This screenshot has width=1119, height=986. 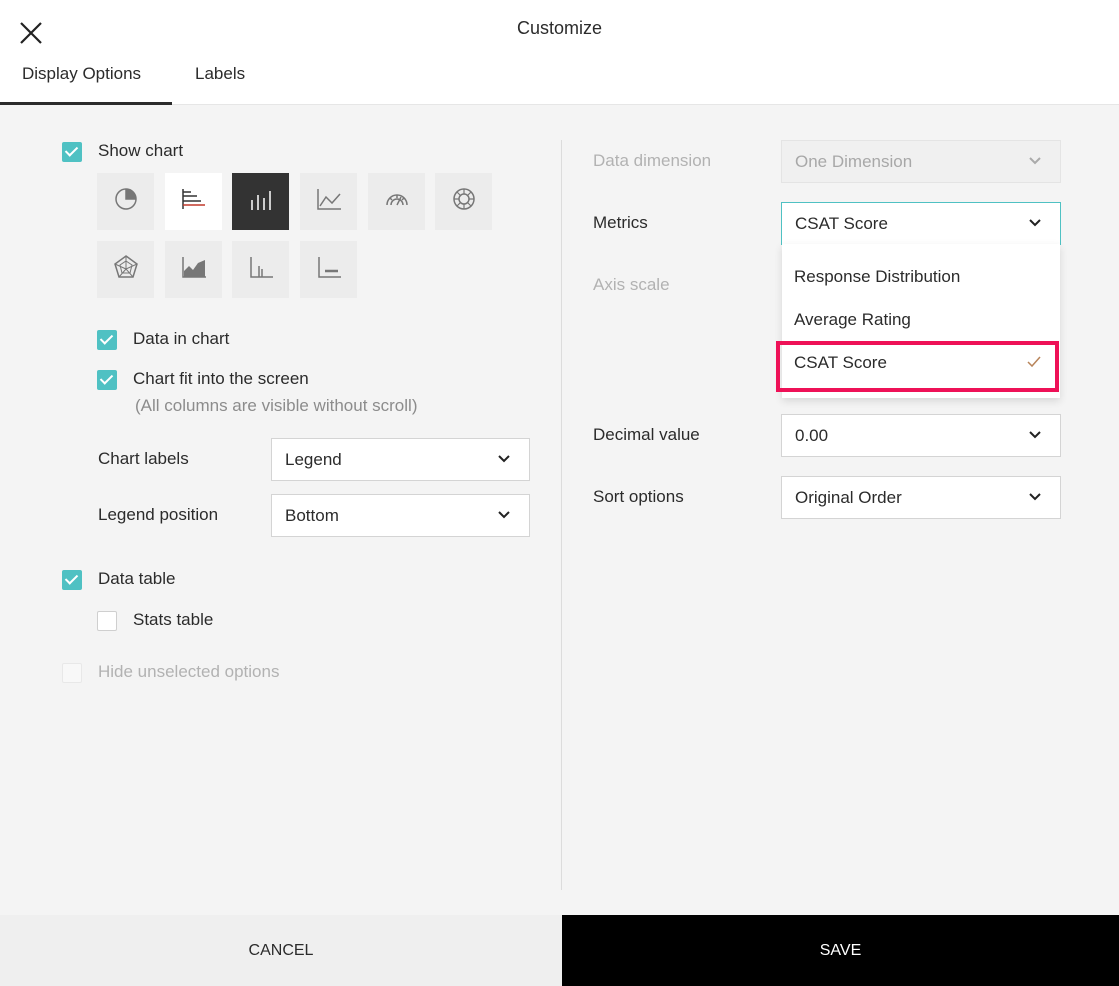 I want to click on chart-type-vertical-bar, so click(x=260, y=201).